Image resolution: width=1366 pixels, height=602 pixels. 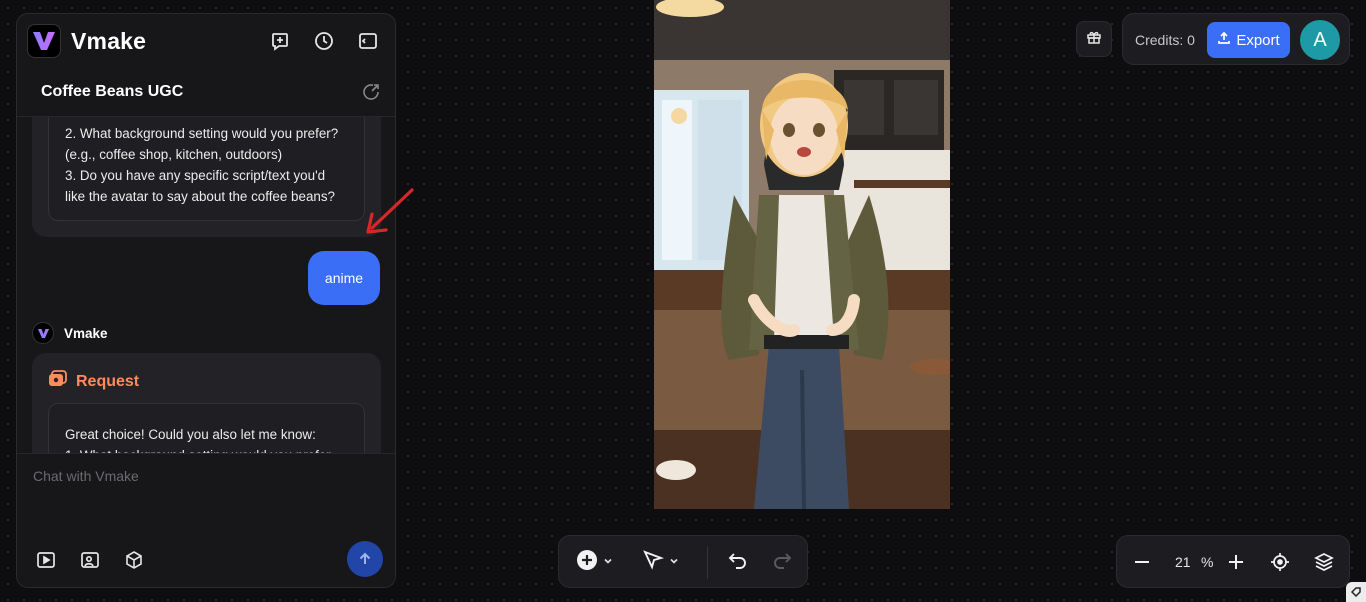 I want to click on send-button, so click(x=365, y=559).